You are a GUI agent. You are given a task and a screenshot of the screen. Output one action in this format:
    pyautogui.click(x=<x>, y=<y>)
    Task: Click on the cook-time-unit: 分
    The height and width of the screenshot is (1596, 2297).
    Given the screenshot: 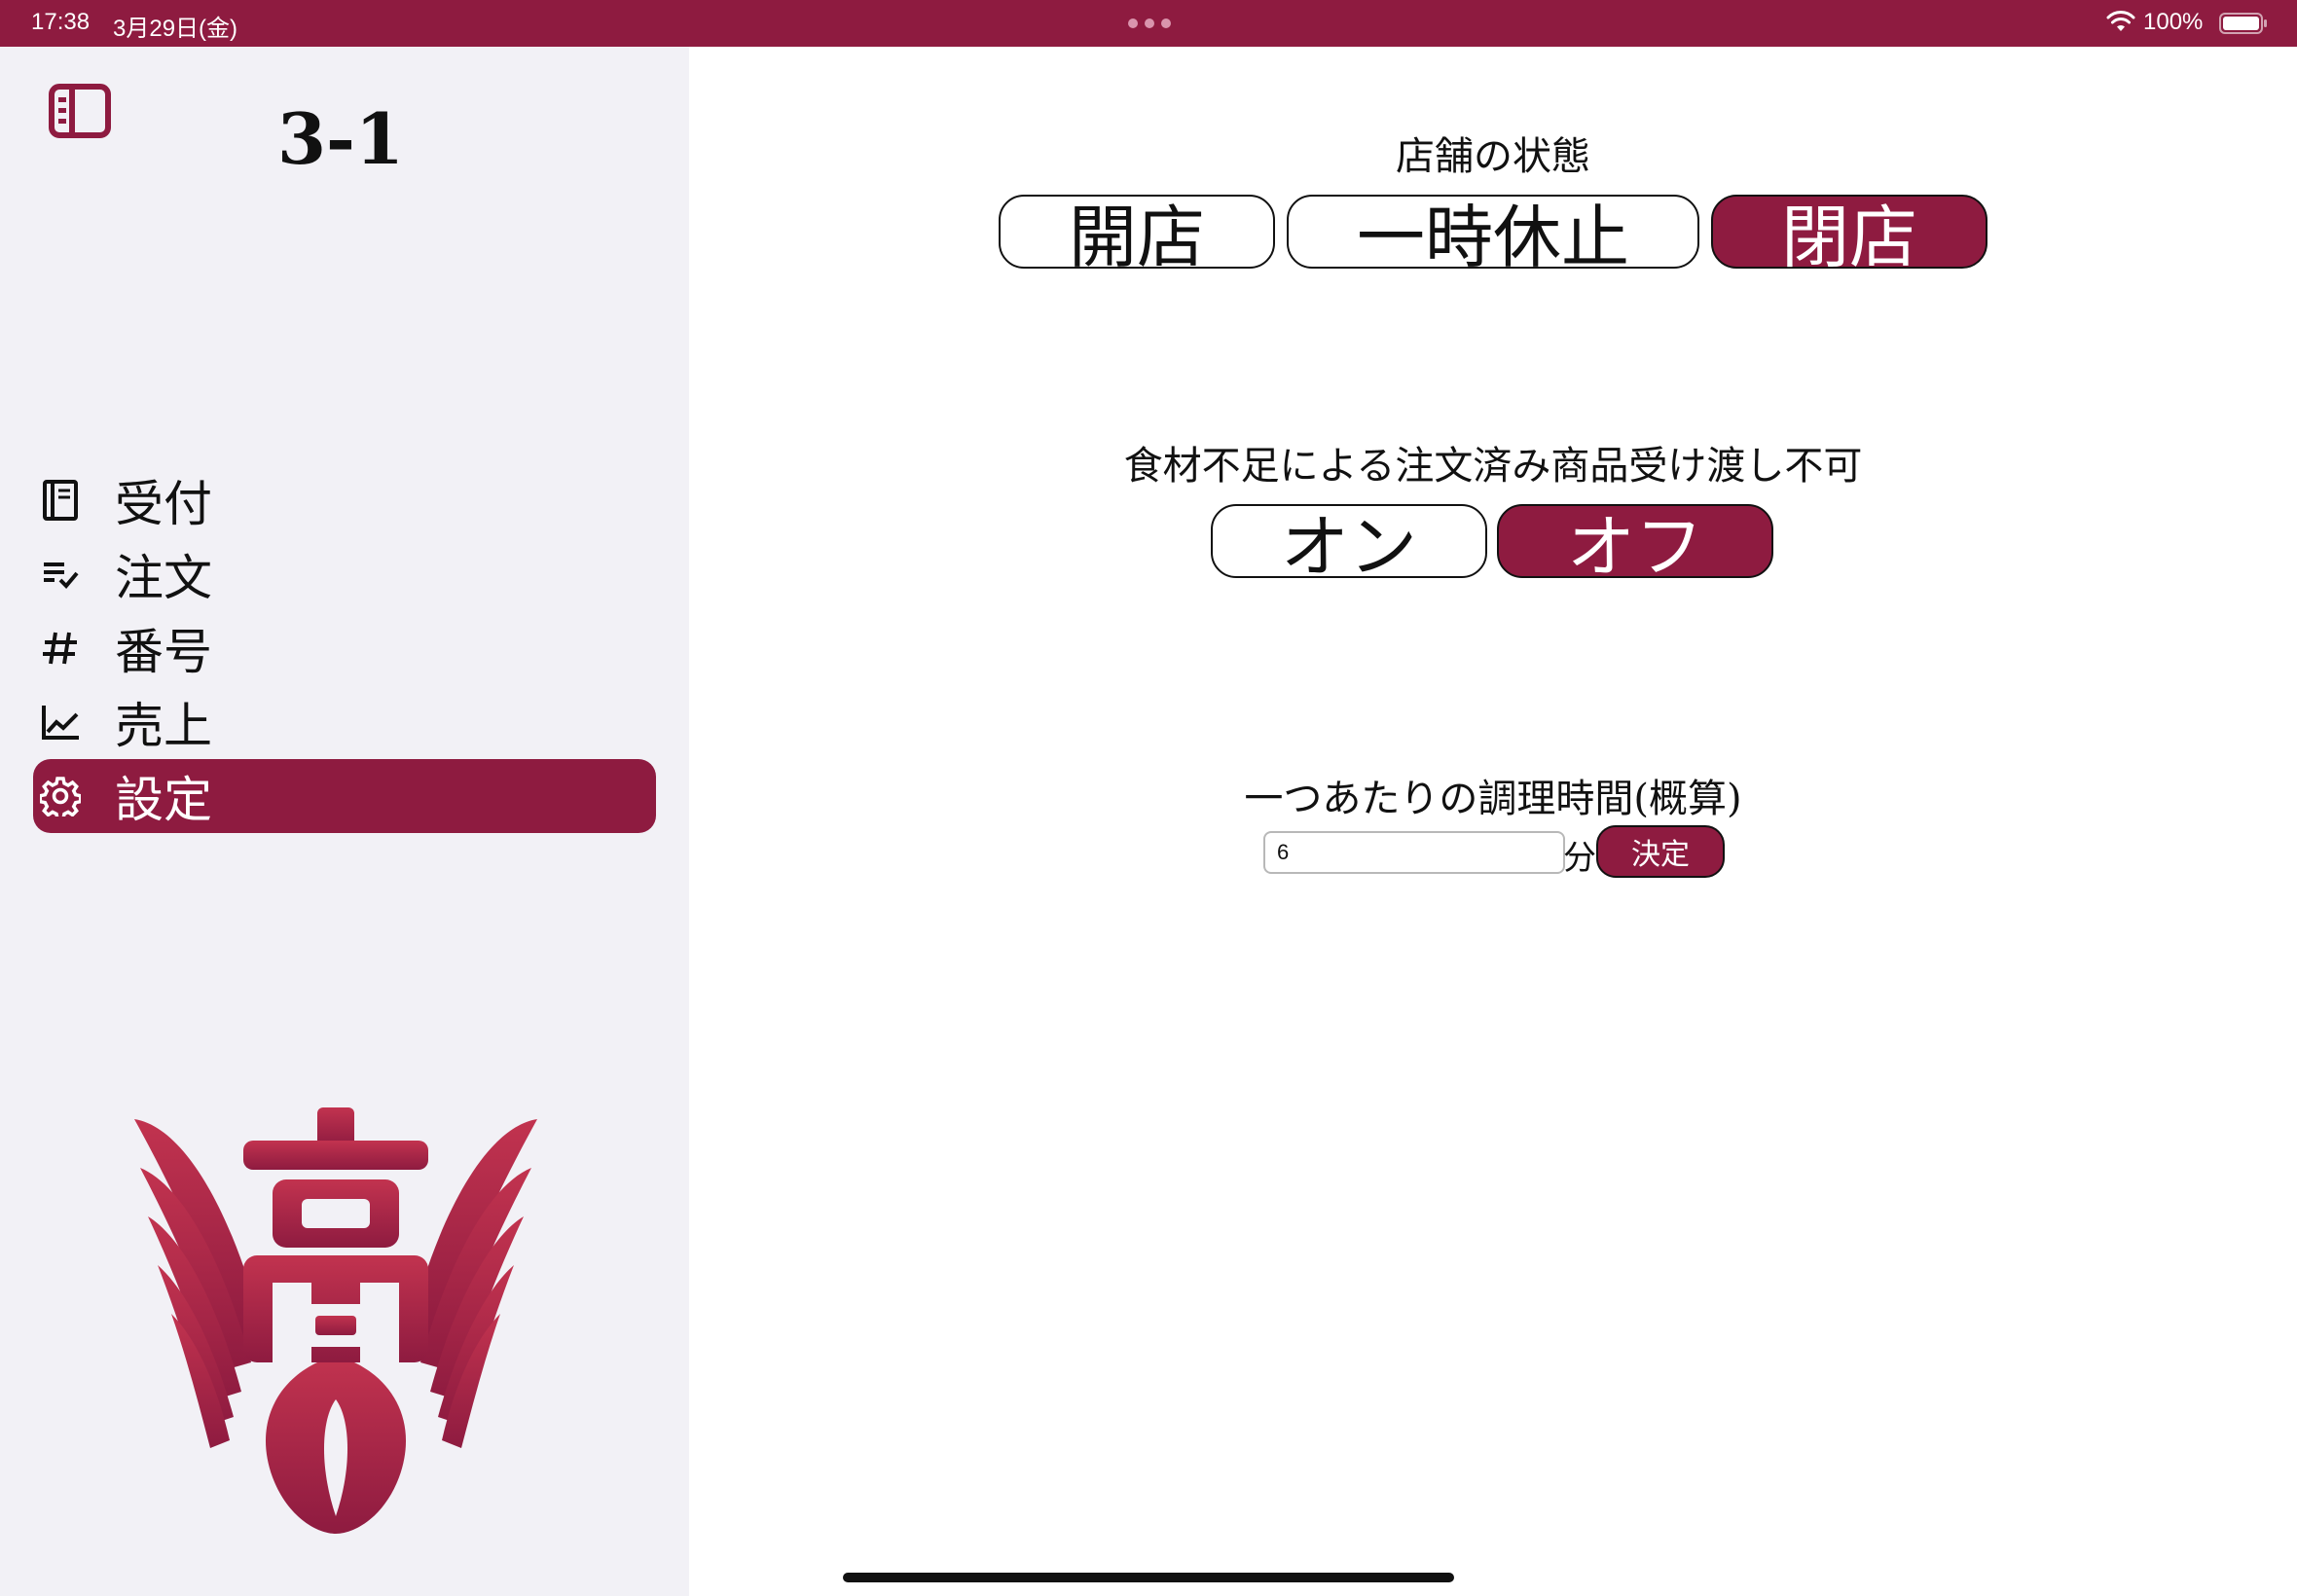 What is the action you would take?
    pyautogui.click(x=1580, y=858)
    